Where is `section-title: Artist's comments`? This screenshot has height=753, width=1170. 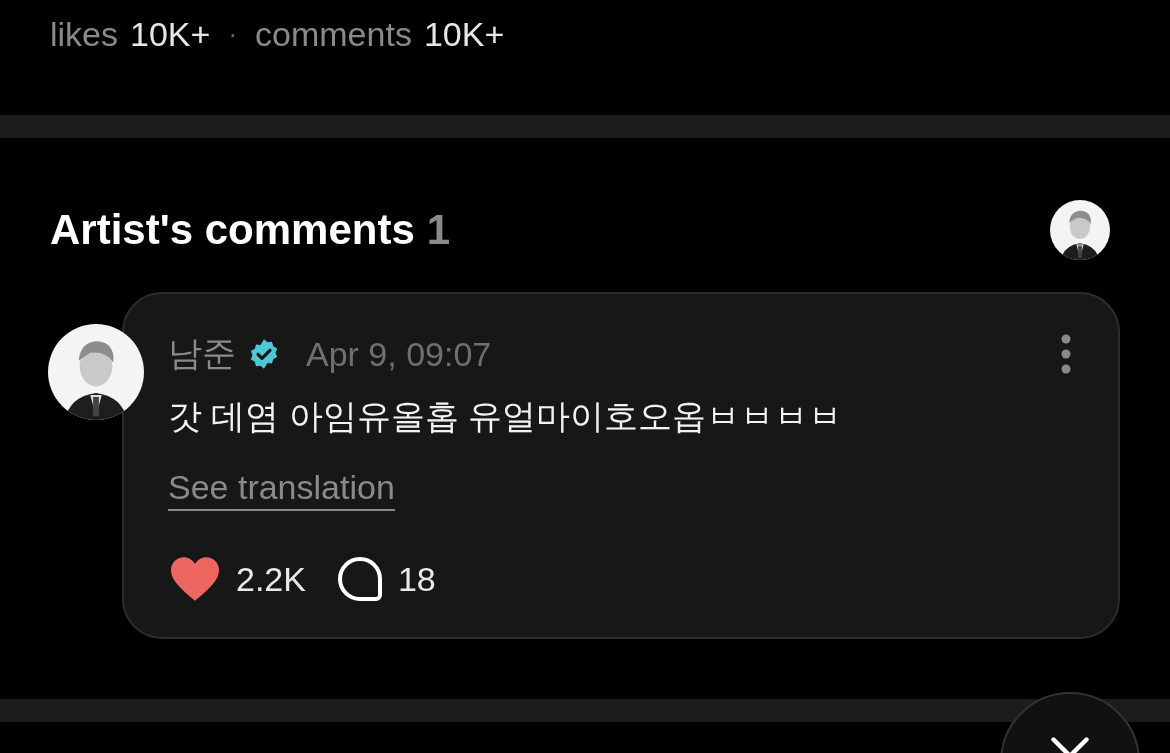 section-title: Artist's comments is located at coordinates (232, 230).